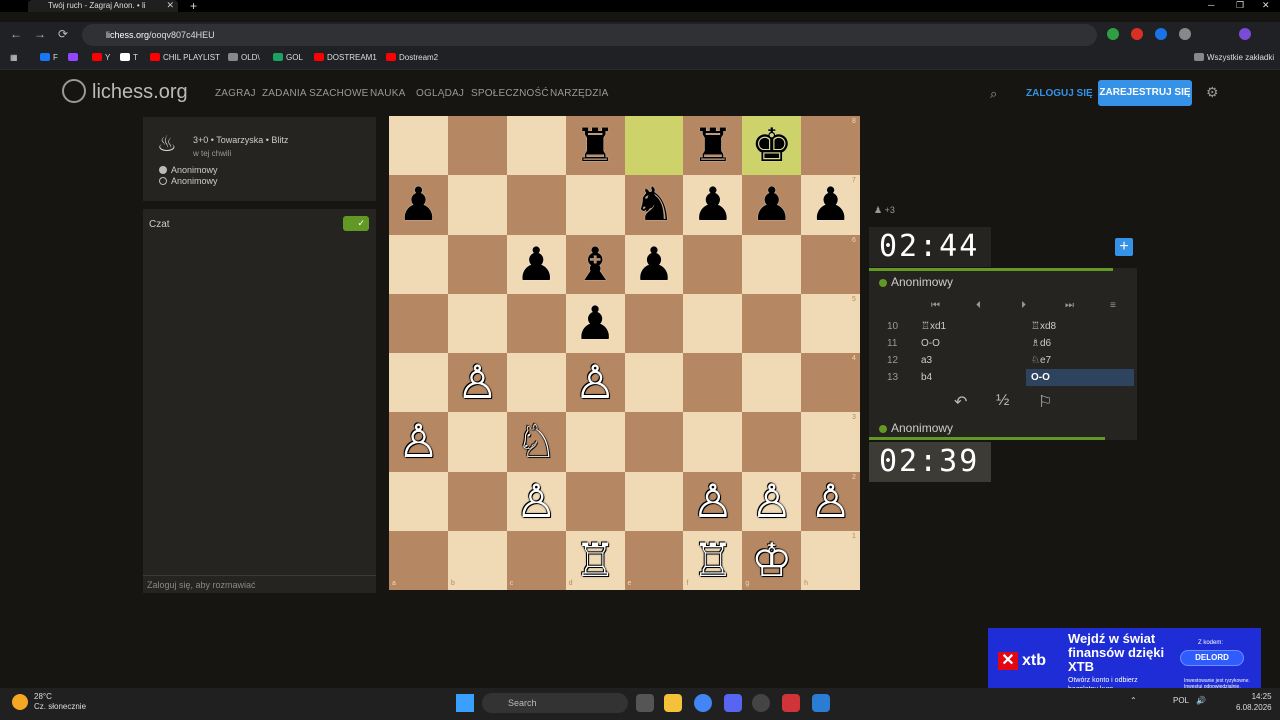  I want to click on piece-f7: ♟, so click(712, 204).